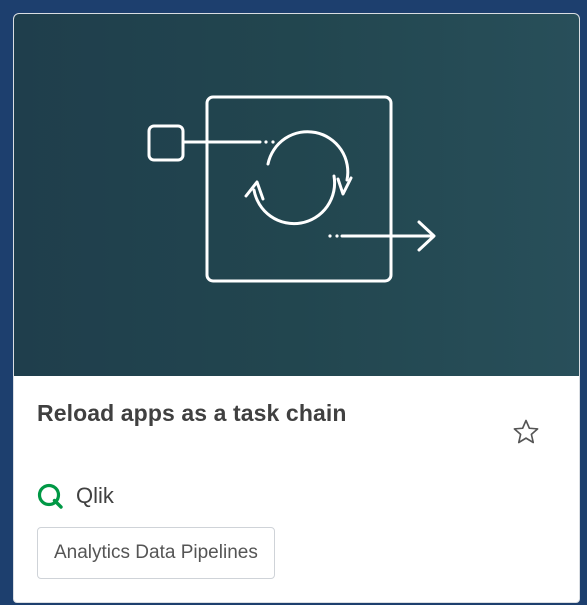 This screenshot has height=605, width=587. Describe the element at coordinates (75, 496) in the screenshot. I see `provider-info: Qlik` at that location.